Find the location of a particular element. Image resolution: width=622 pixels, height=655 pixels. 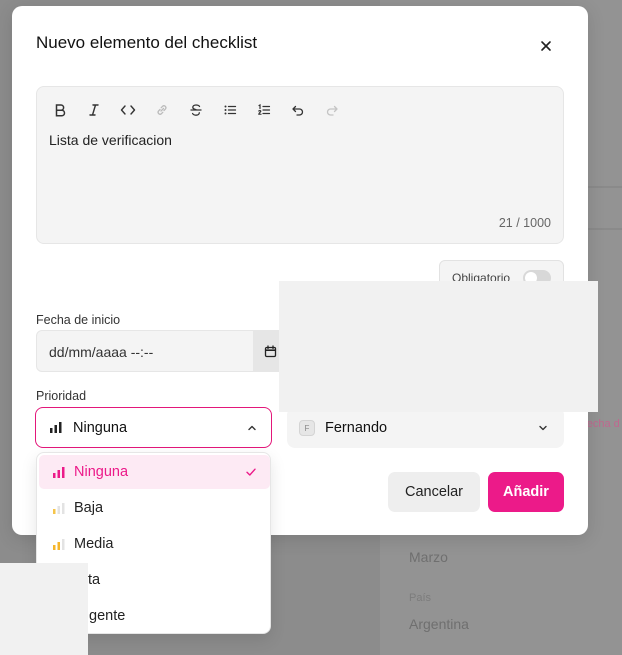

link-button is located at coordinates (162, 110).